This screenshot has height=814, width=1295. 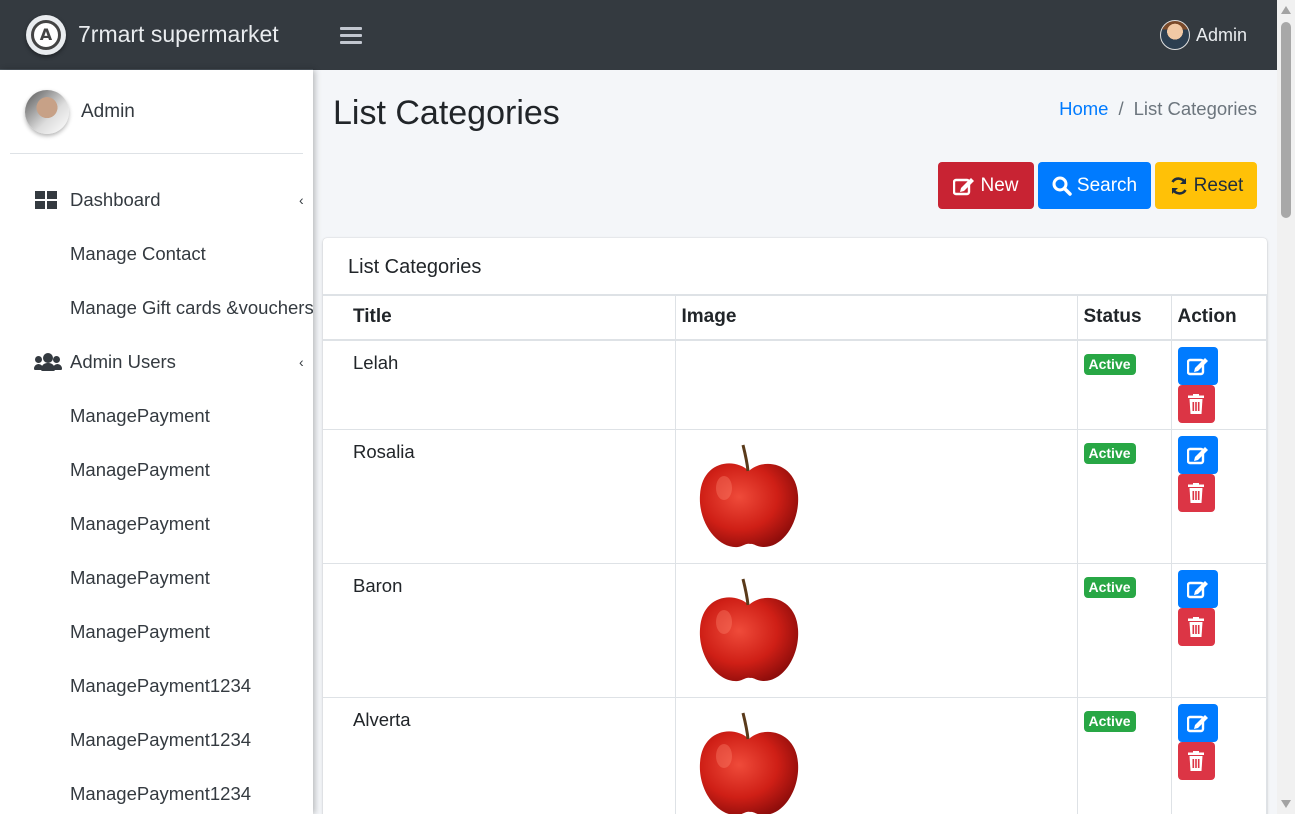 What do you see at coordinates (1218, 185) in the screenshot?
I see `reset-button-label: Reset` at bounding box center [1218, 185].